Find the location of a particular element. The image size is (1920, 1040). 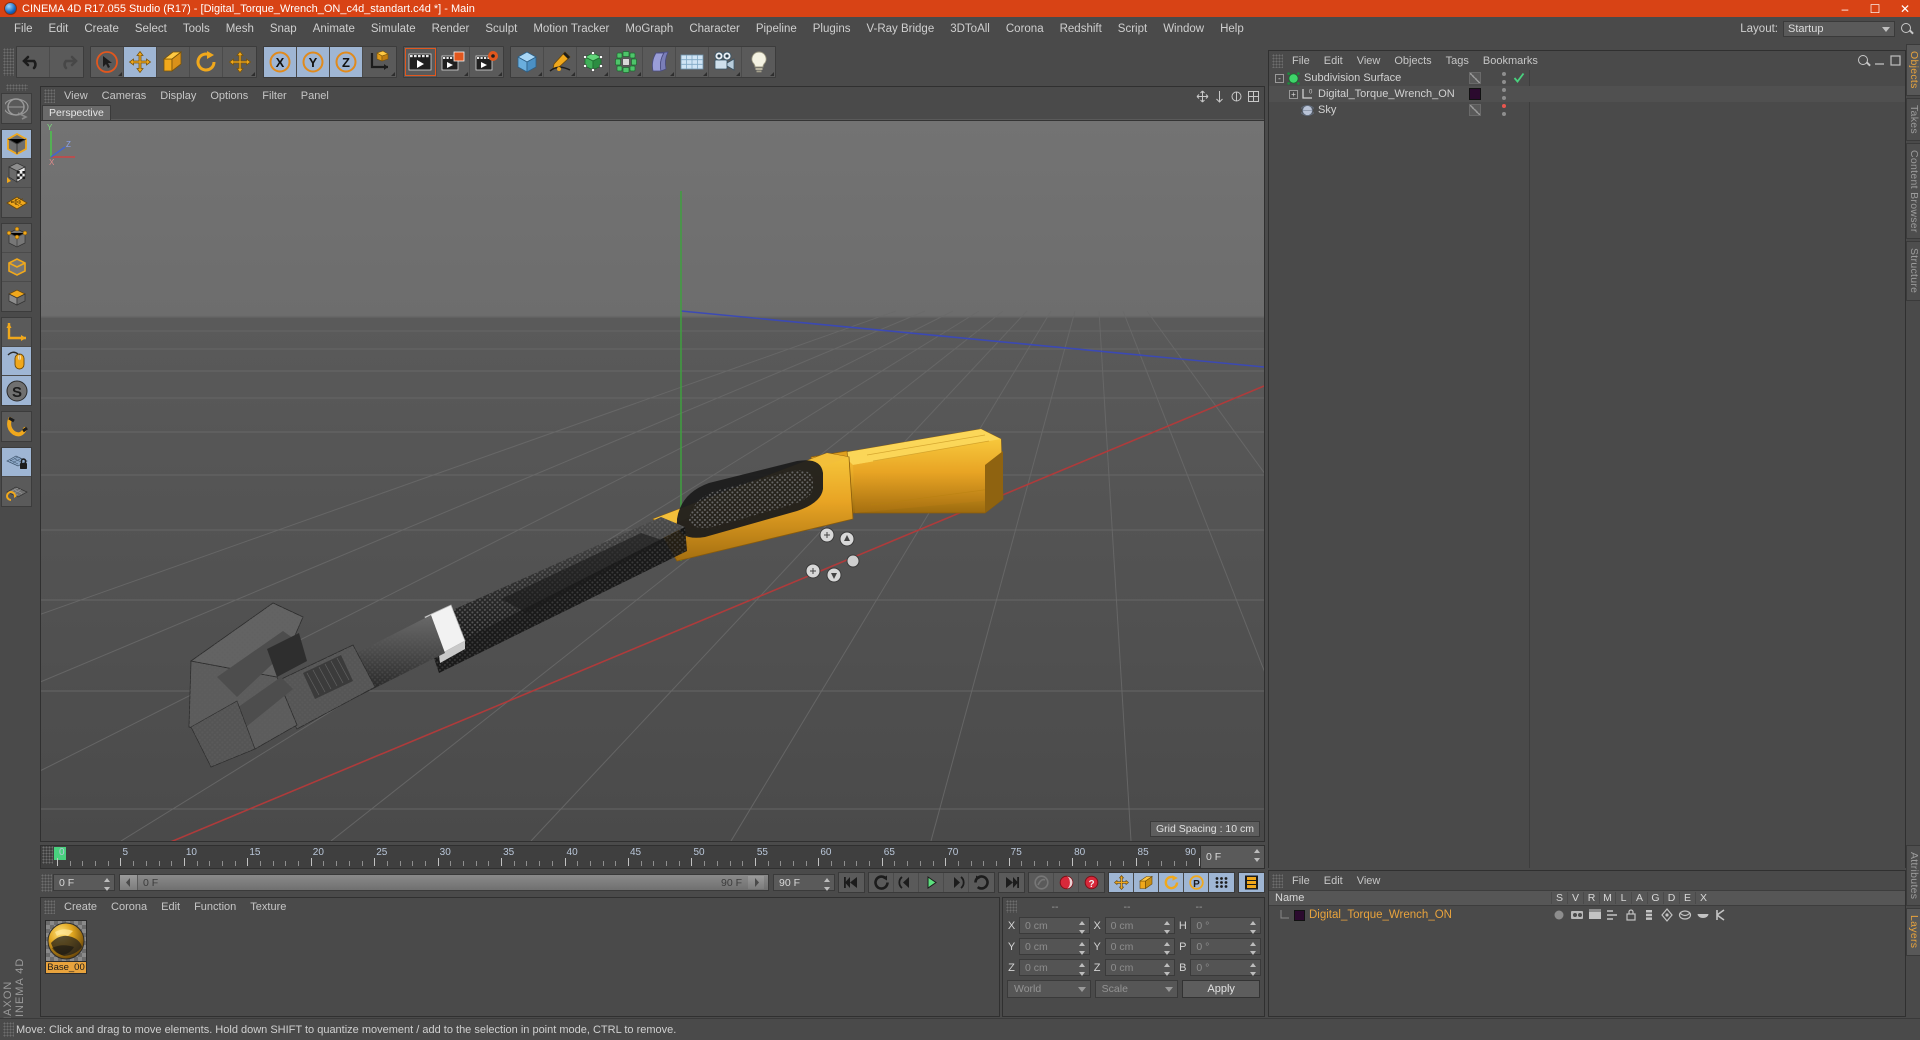

coordinate-system-dropdown: World is located at coordinates (1049, 989).